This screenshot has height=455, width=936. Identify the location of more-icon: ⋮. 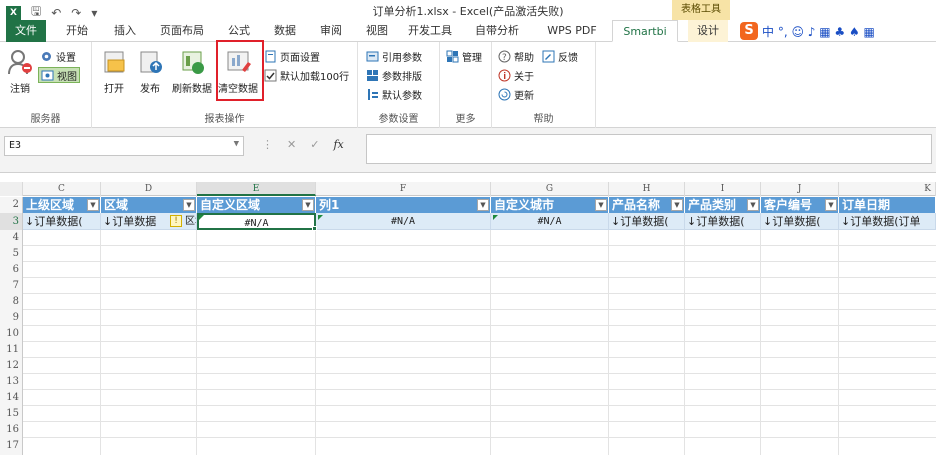
(267, 144).